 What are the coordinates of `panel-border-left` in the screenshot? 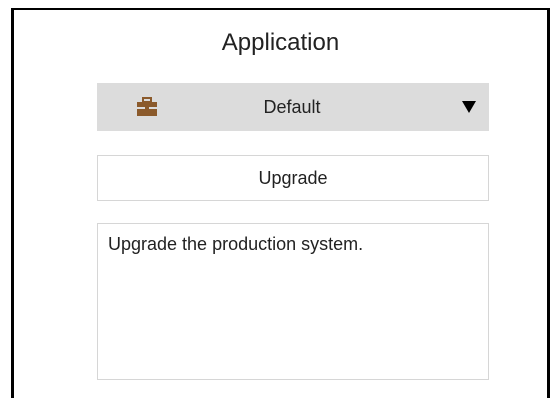 It's located at (12, 203).